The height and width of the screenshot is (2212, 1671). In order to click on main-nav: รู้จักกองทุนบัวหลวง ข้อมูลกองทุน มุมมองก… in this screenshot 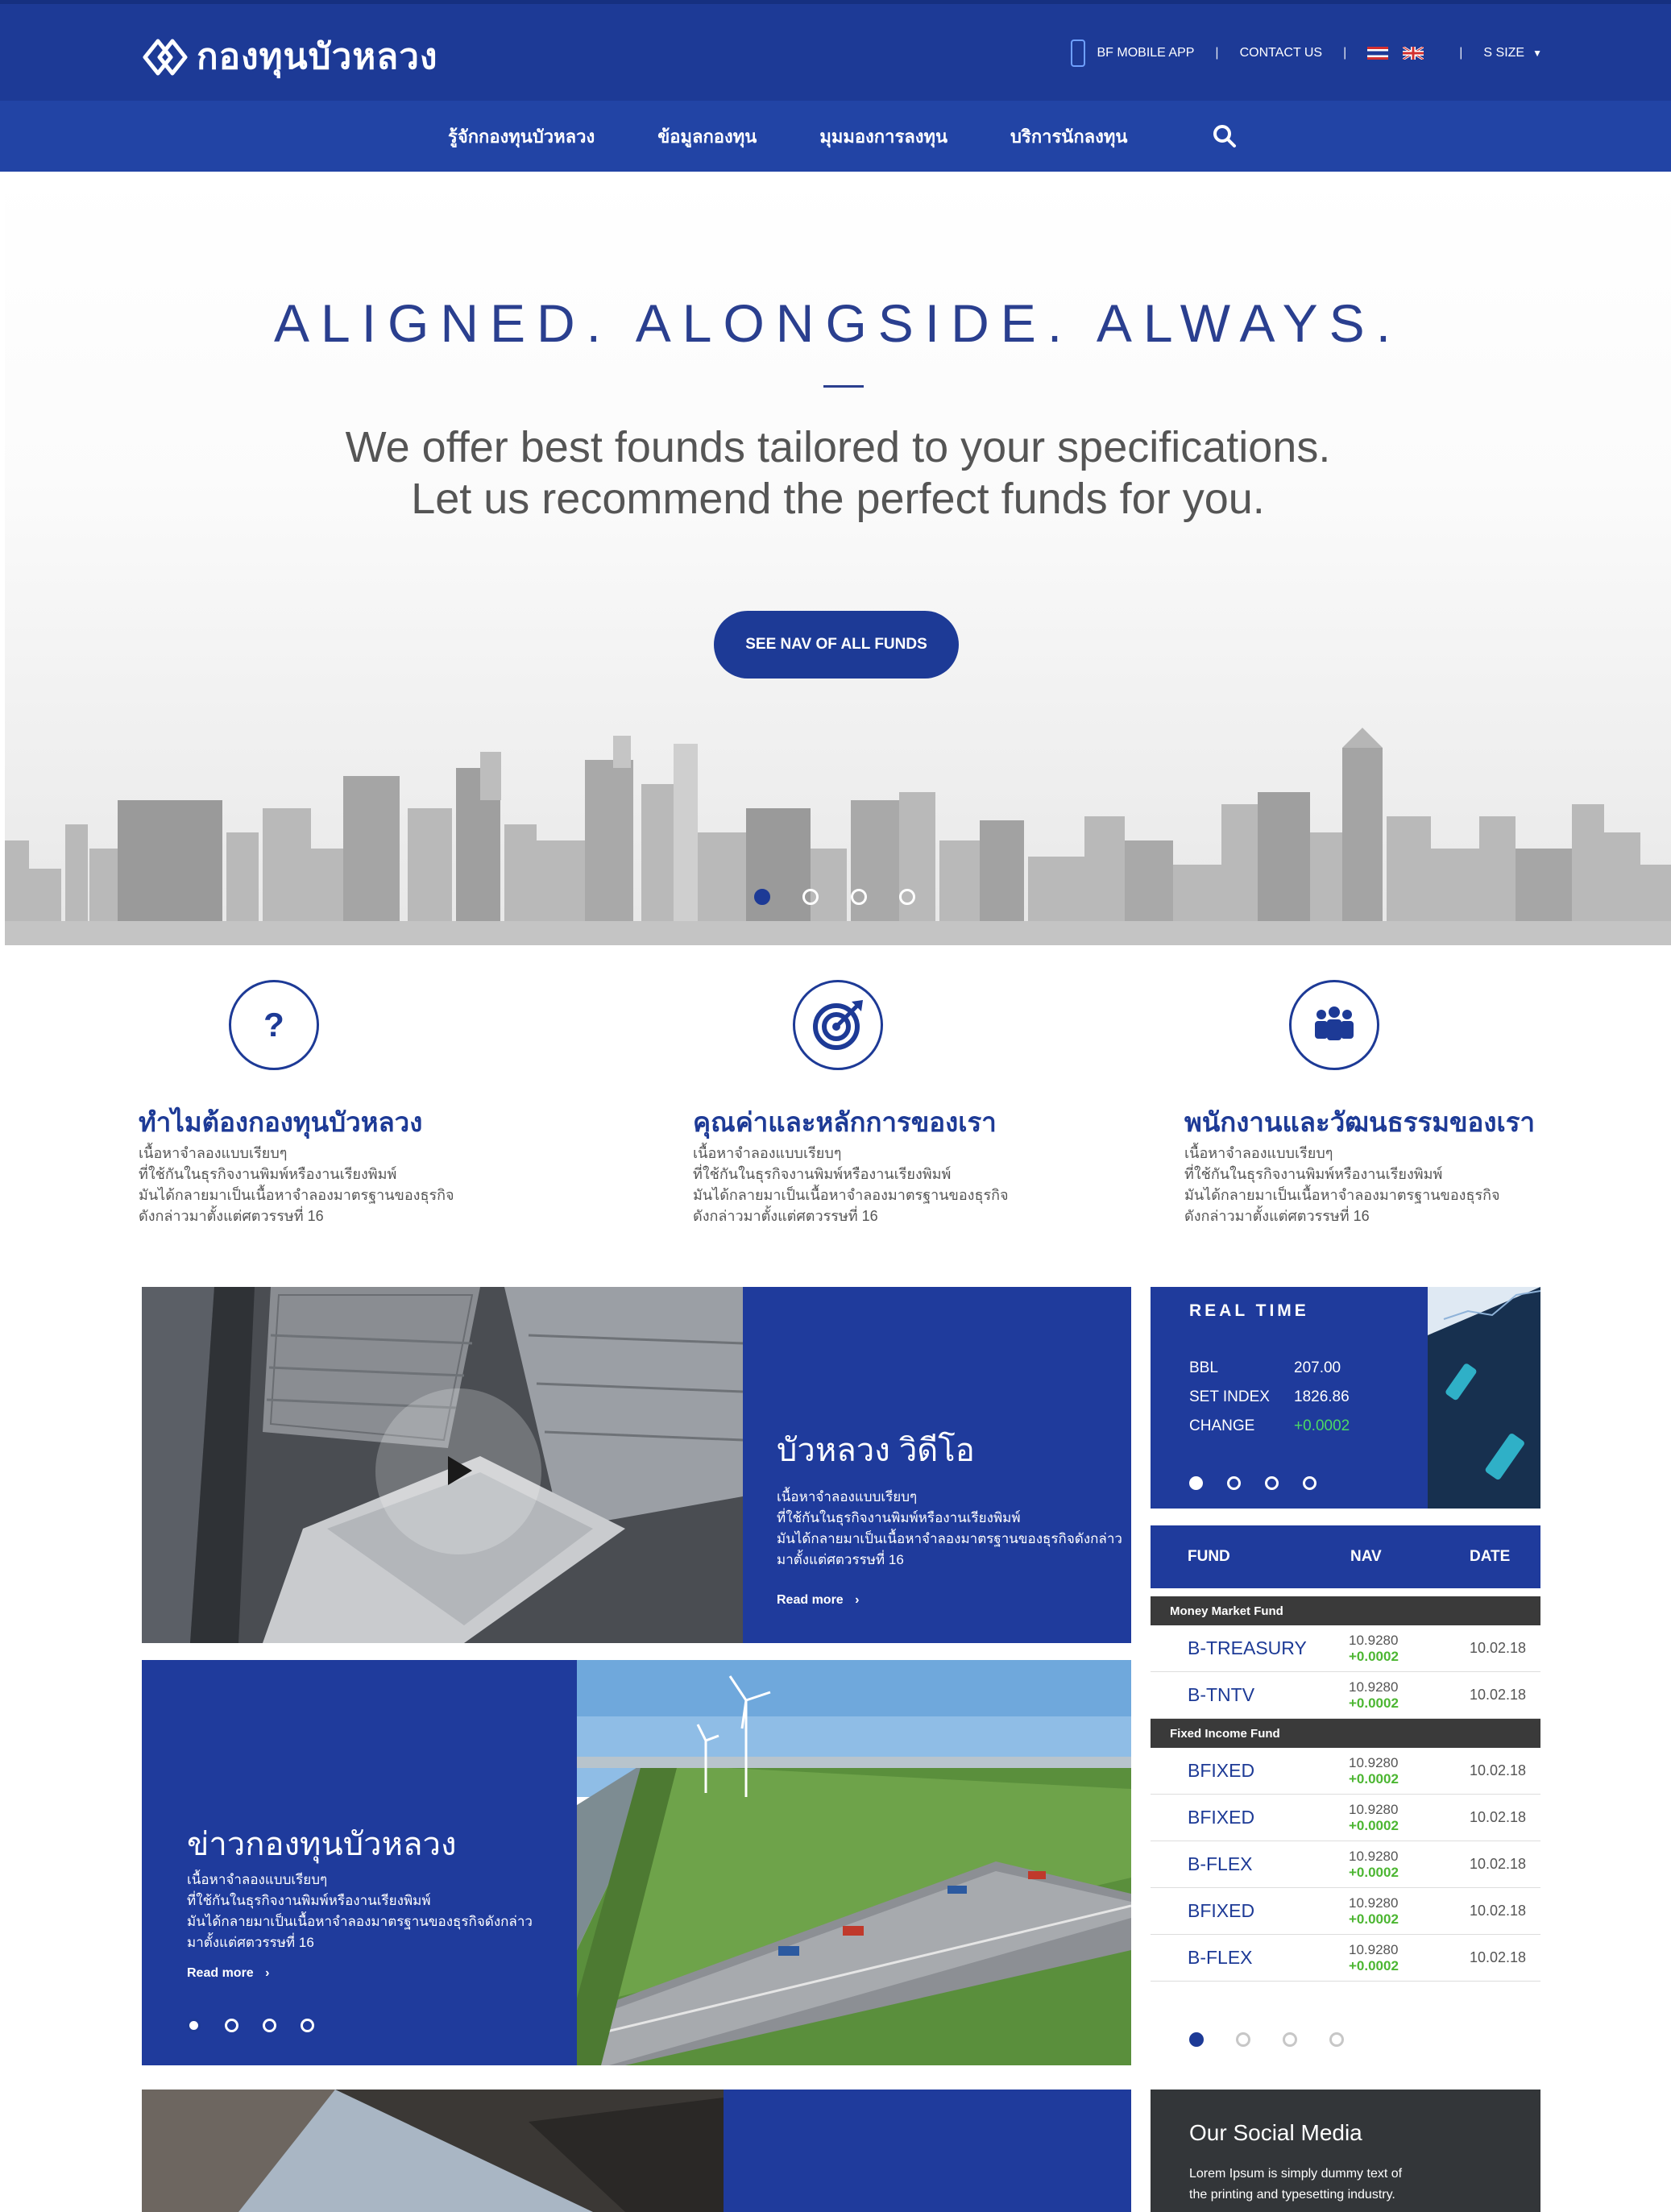, I will do `click(835, 136)`.